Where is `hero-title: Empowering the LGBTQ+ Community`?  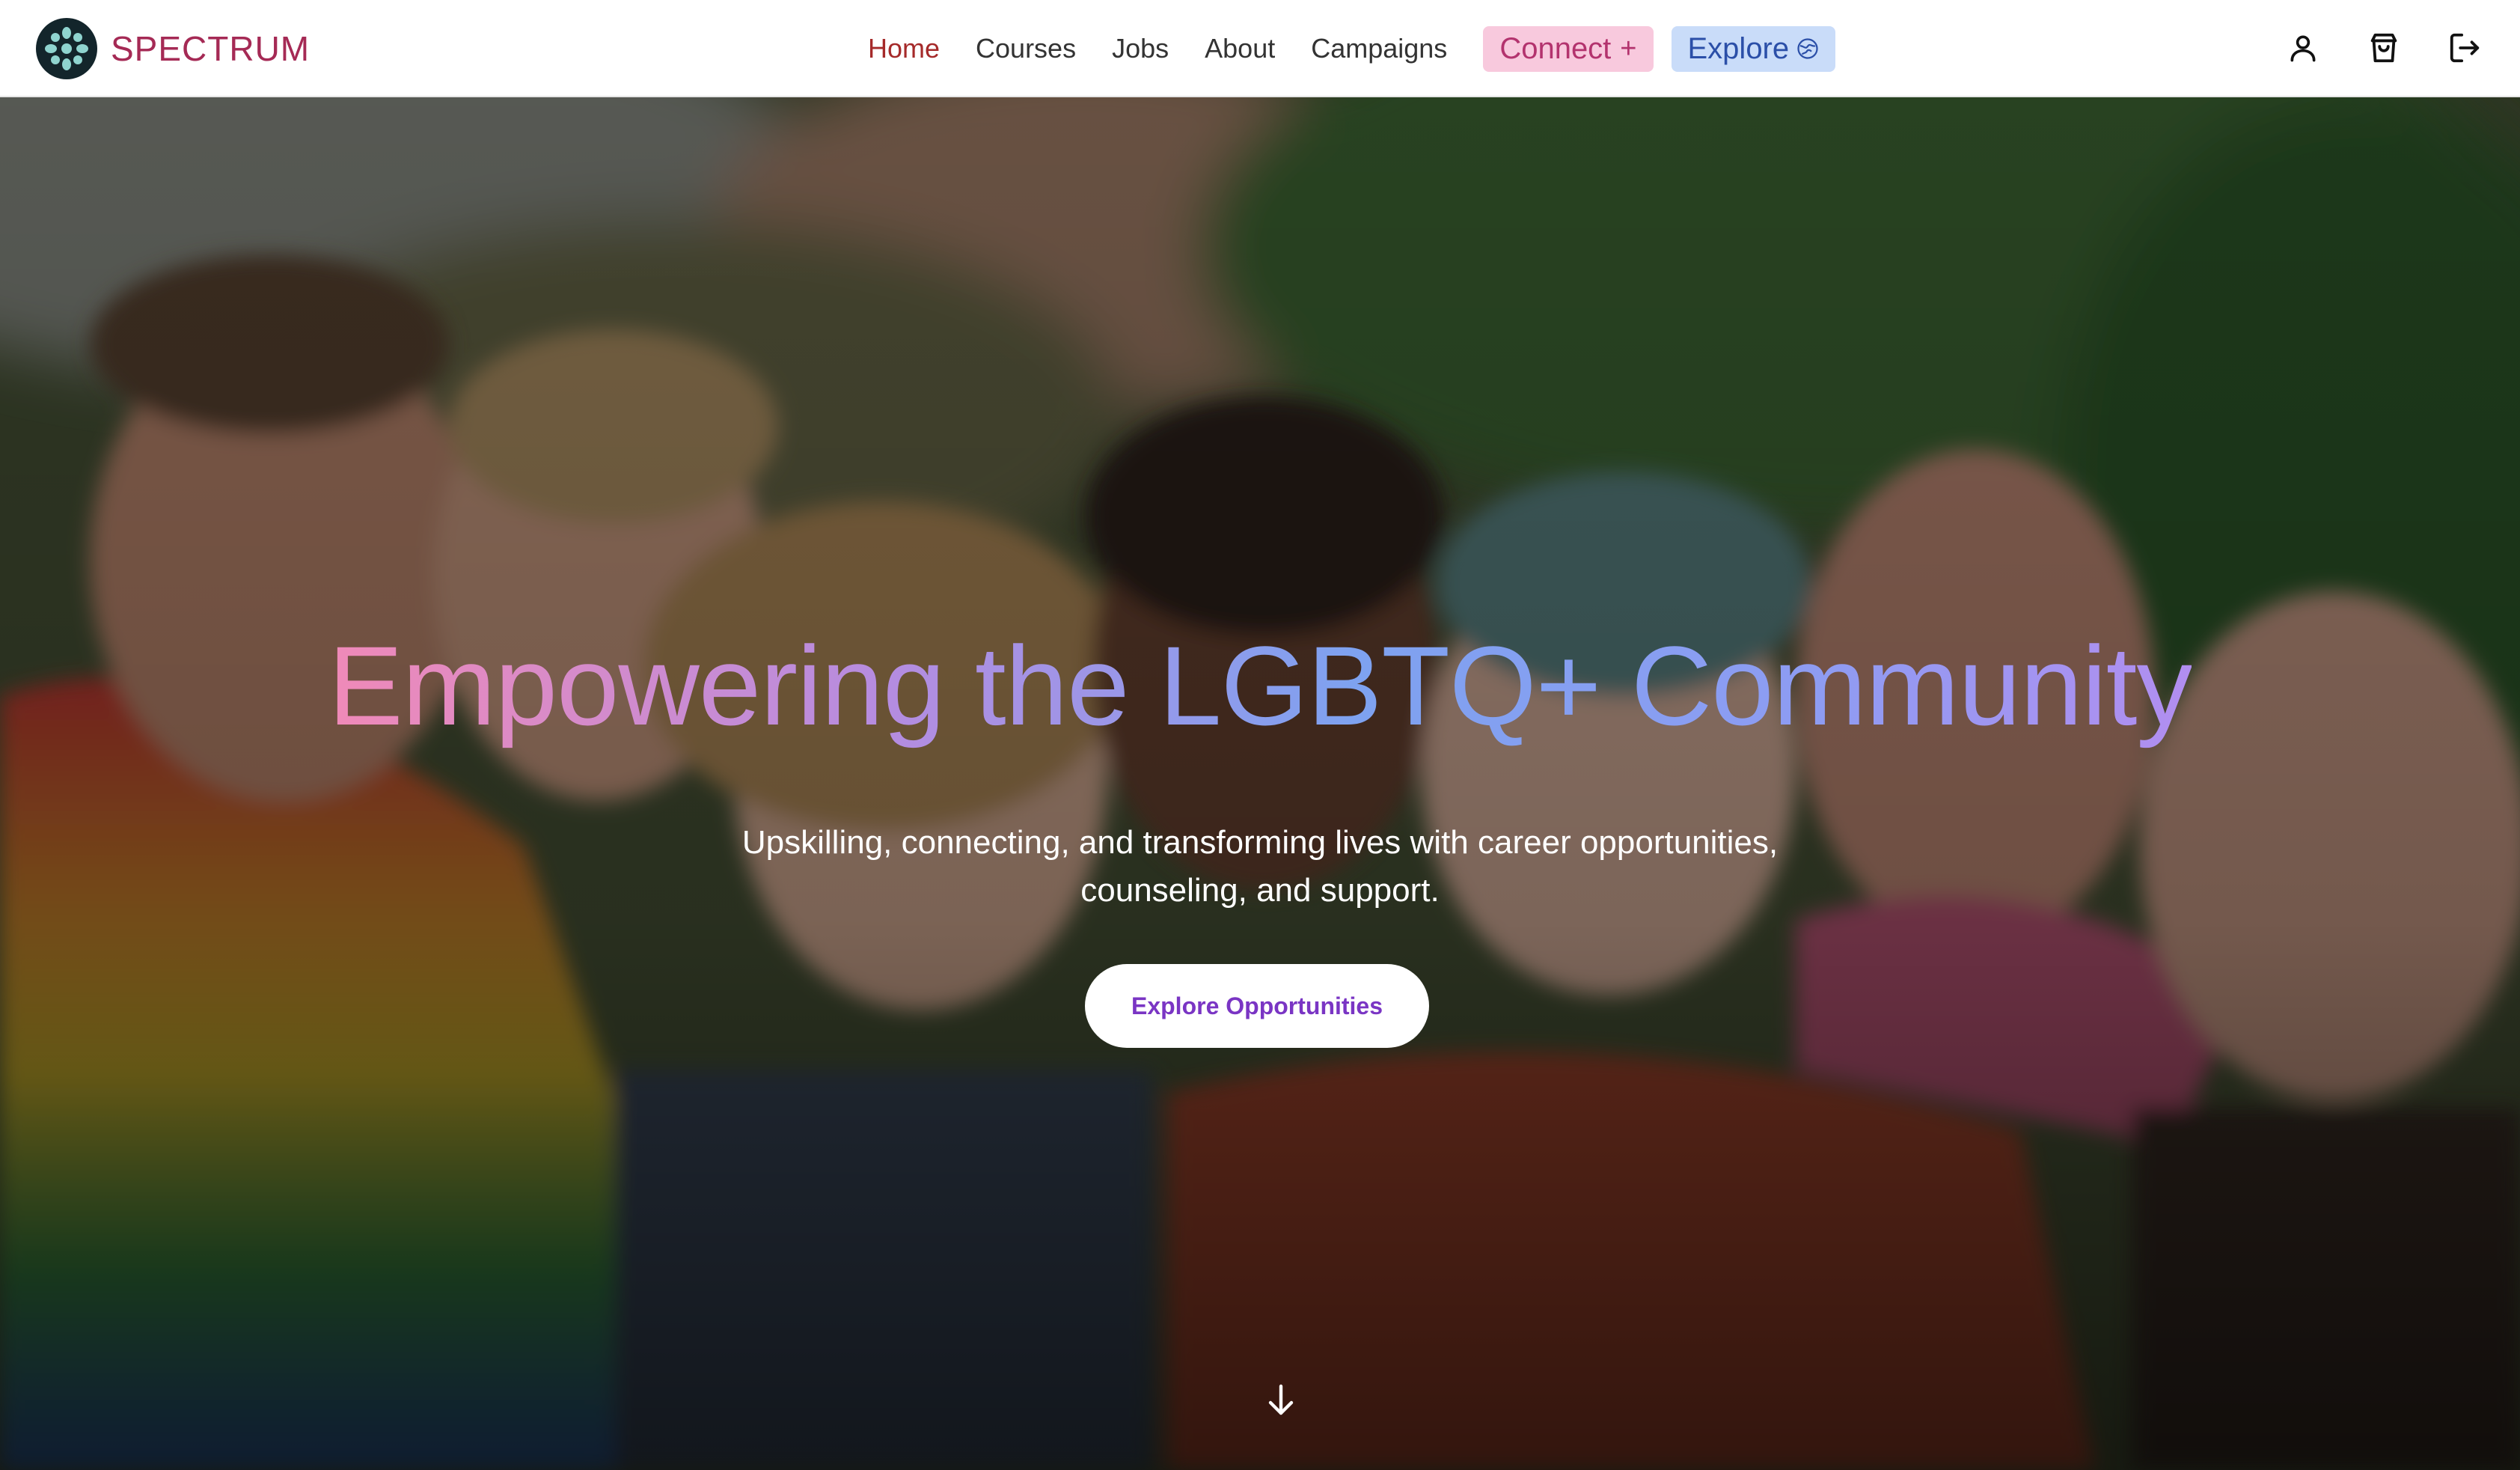 hero-title: Empowering the LGBTQ+ Community is located at coordinates (1260, 685).